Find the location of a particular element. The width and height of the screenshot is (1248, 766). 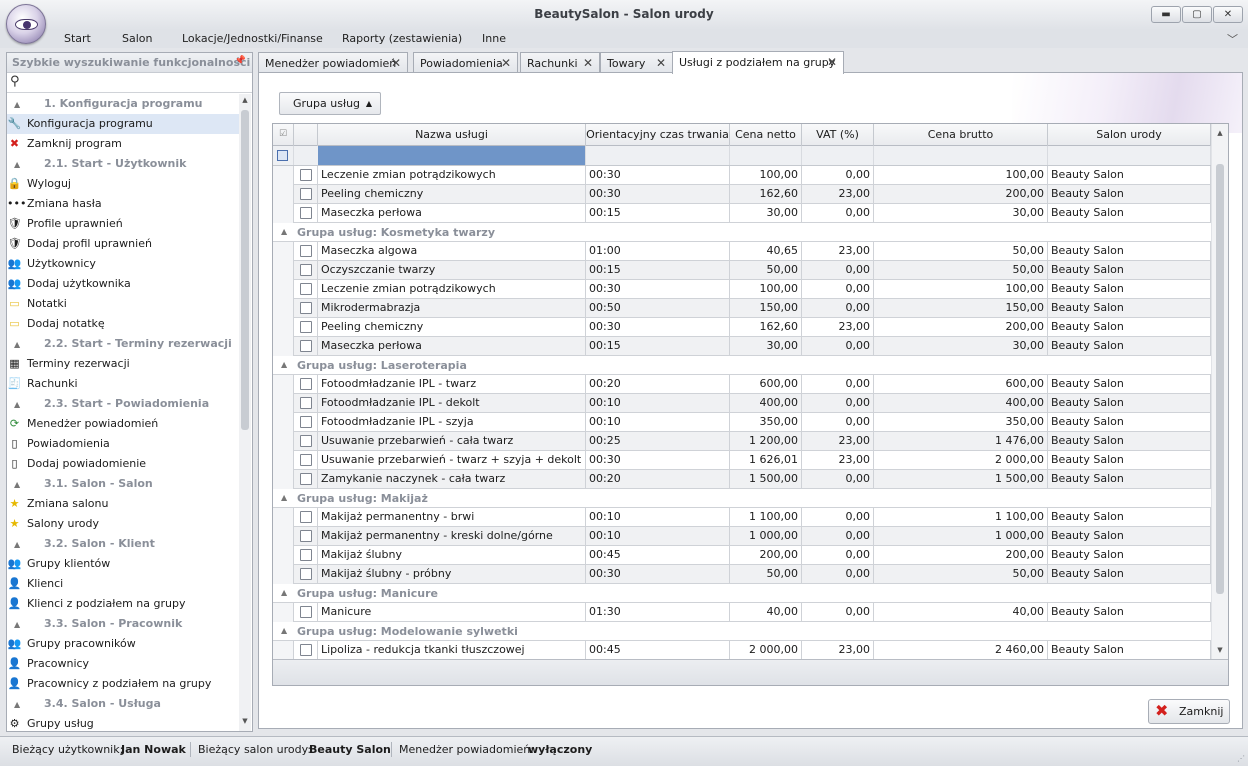

close-window-button: ✕ is located at coordinates (1228, 14).